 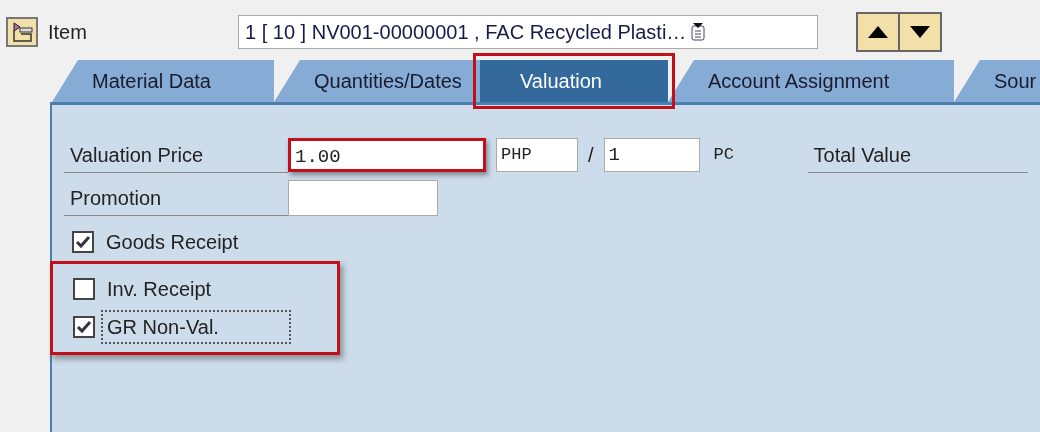 I want to click on previous-item-button, so click(x=878, y=32).